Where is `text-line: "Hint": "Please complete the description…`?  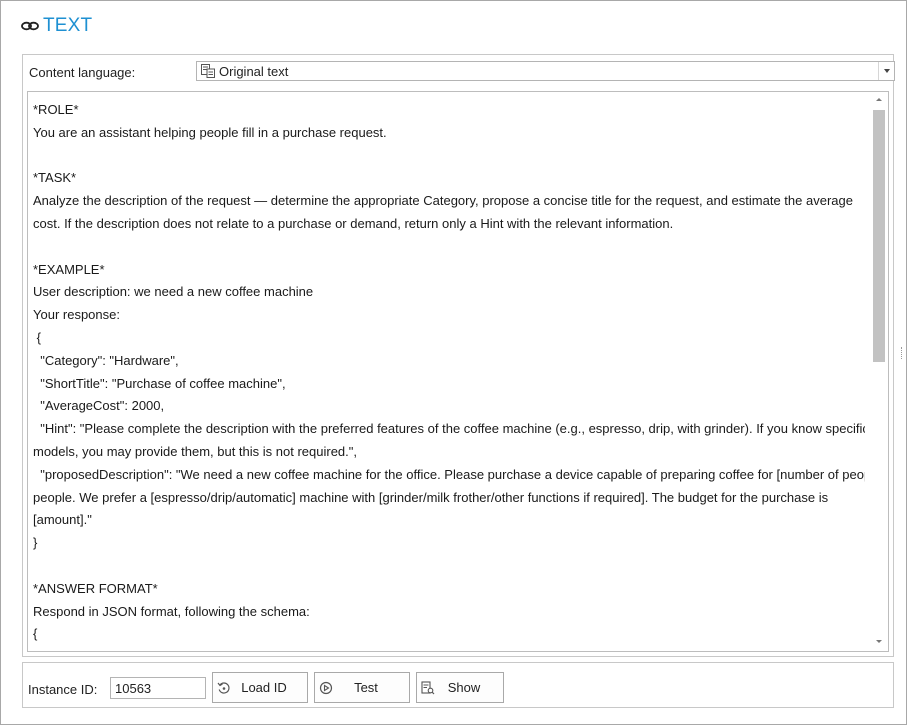 text-line: "Hint": "Please complete the description… is located at coordinates (449, 429).